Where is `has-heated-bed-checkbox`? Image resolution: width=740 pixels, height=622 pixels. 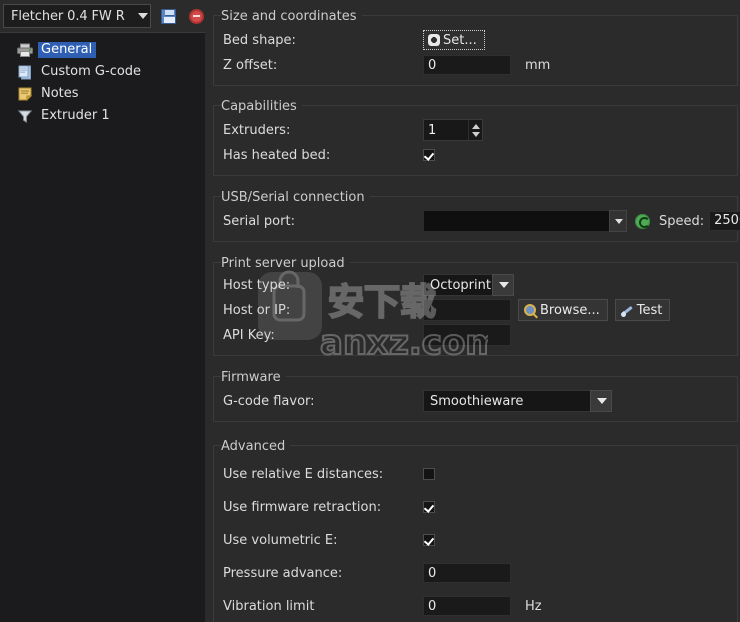
has-heated-bed-checkbox is located at coordinates (429, 155).